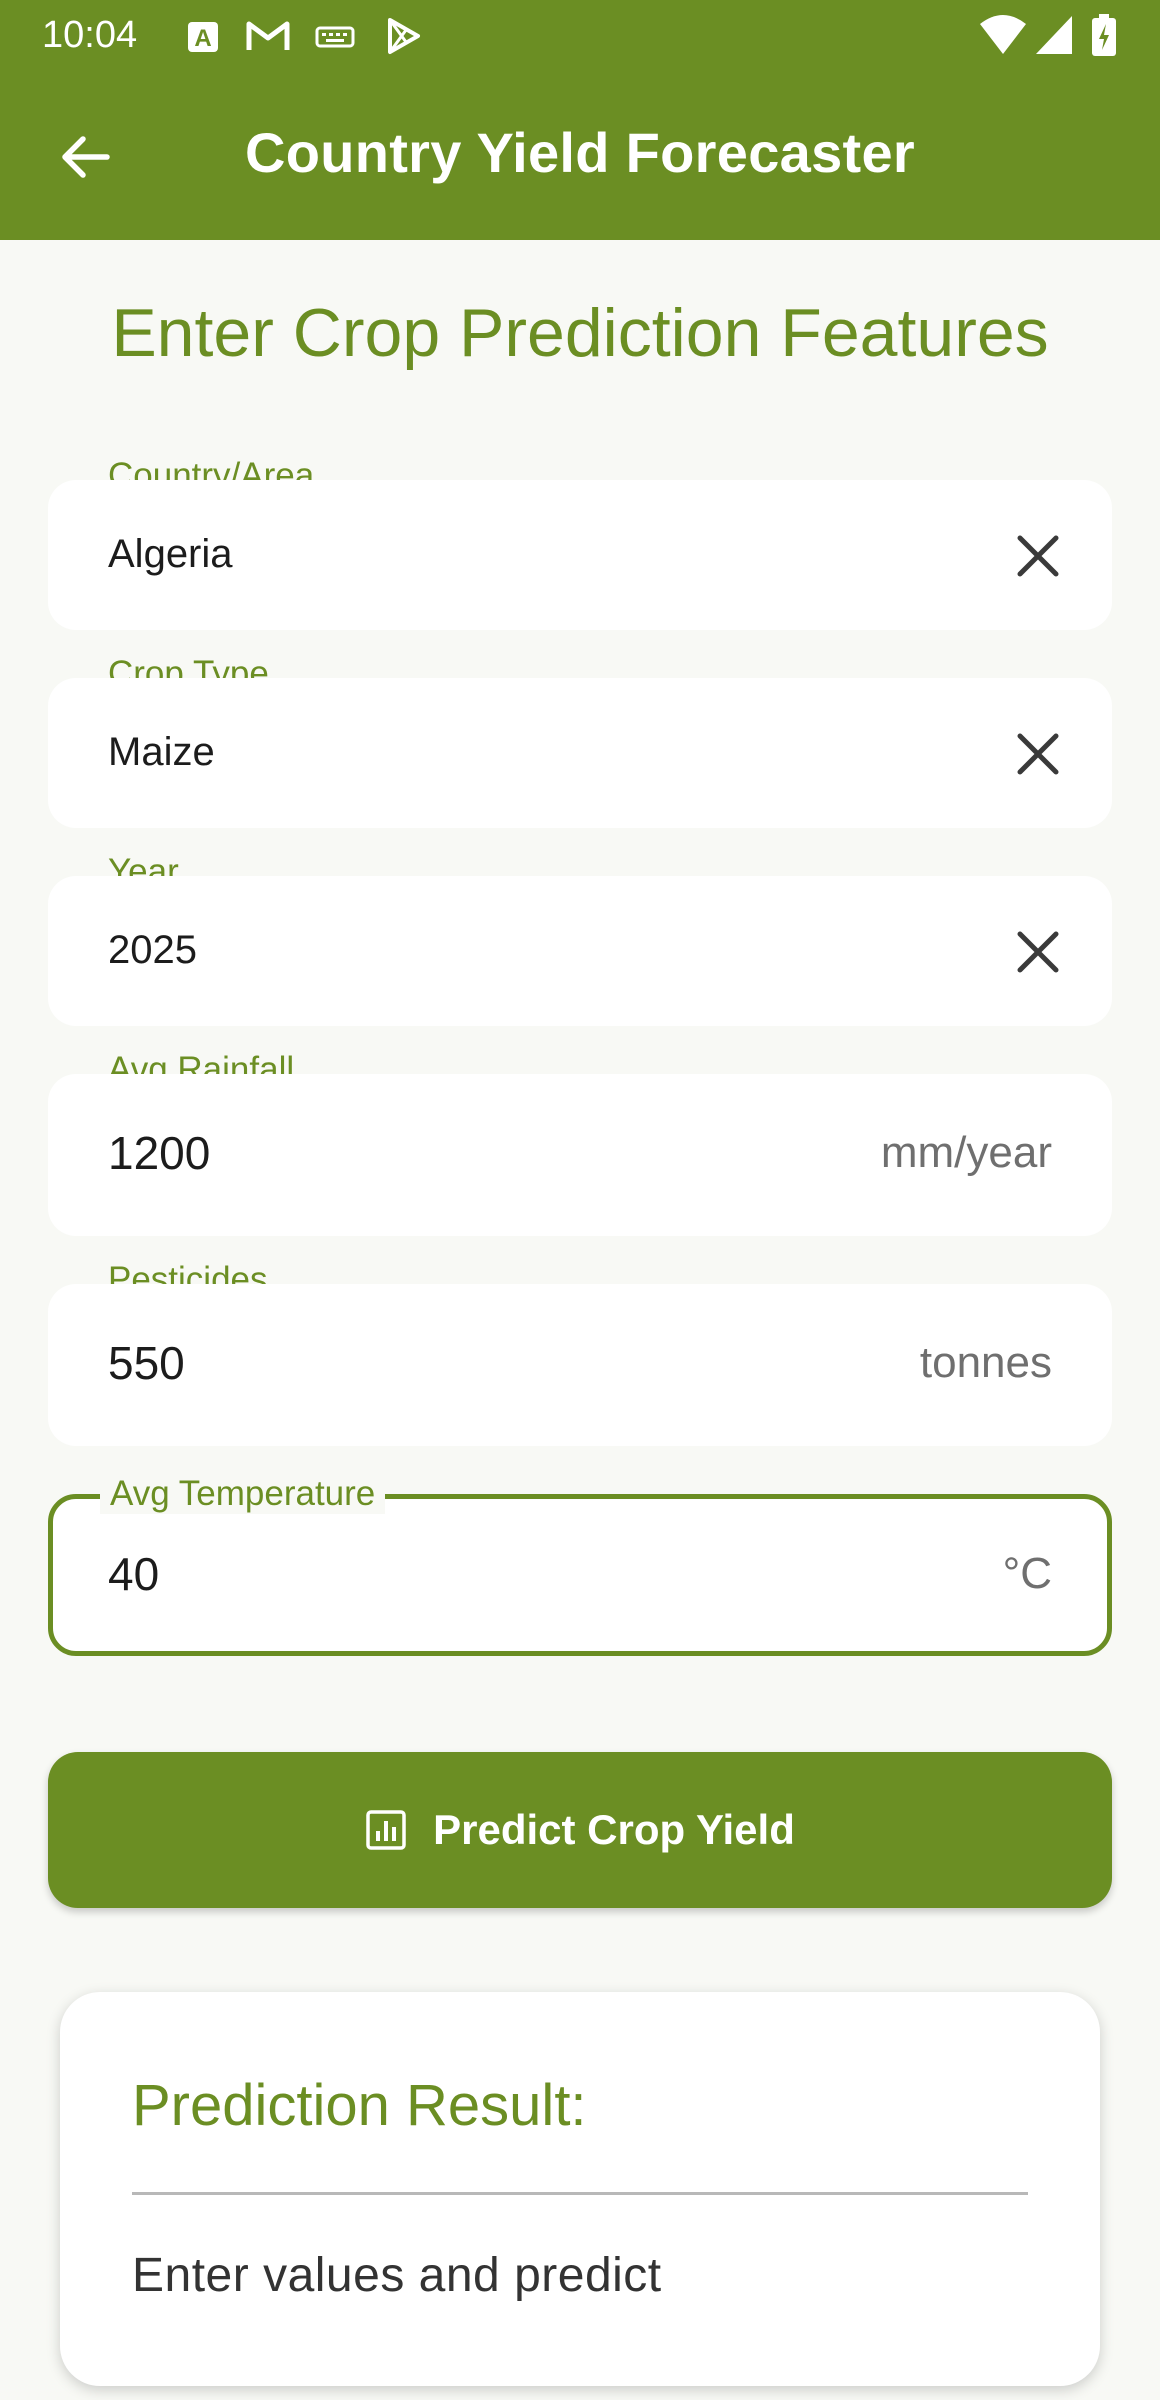 Image resolution: width=1160 pixels, height=2400 pixels. I want to click on temperature-suffix: °C, so click(1027, 1573).